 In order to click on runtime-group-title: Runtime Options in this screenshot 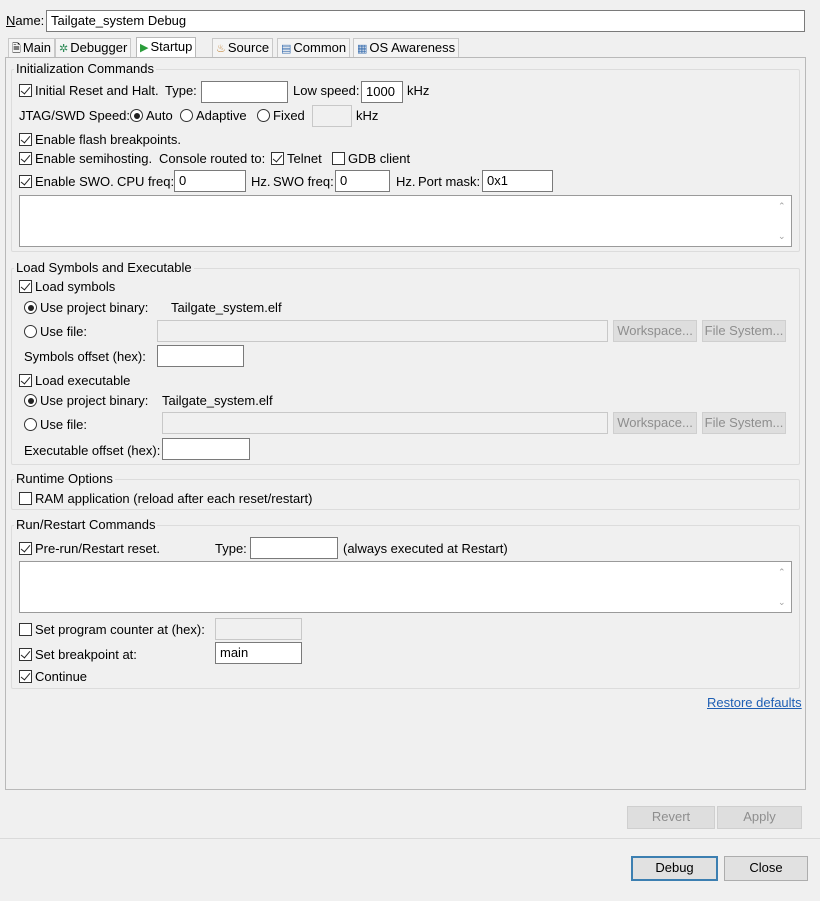, I will do `click(64, 478)`.